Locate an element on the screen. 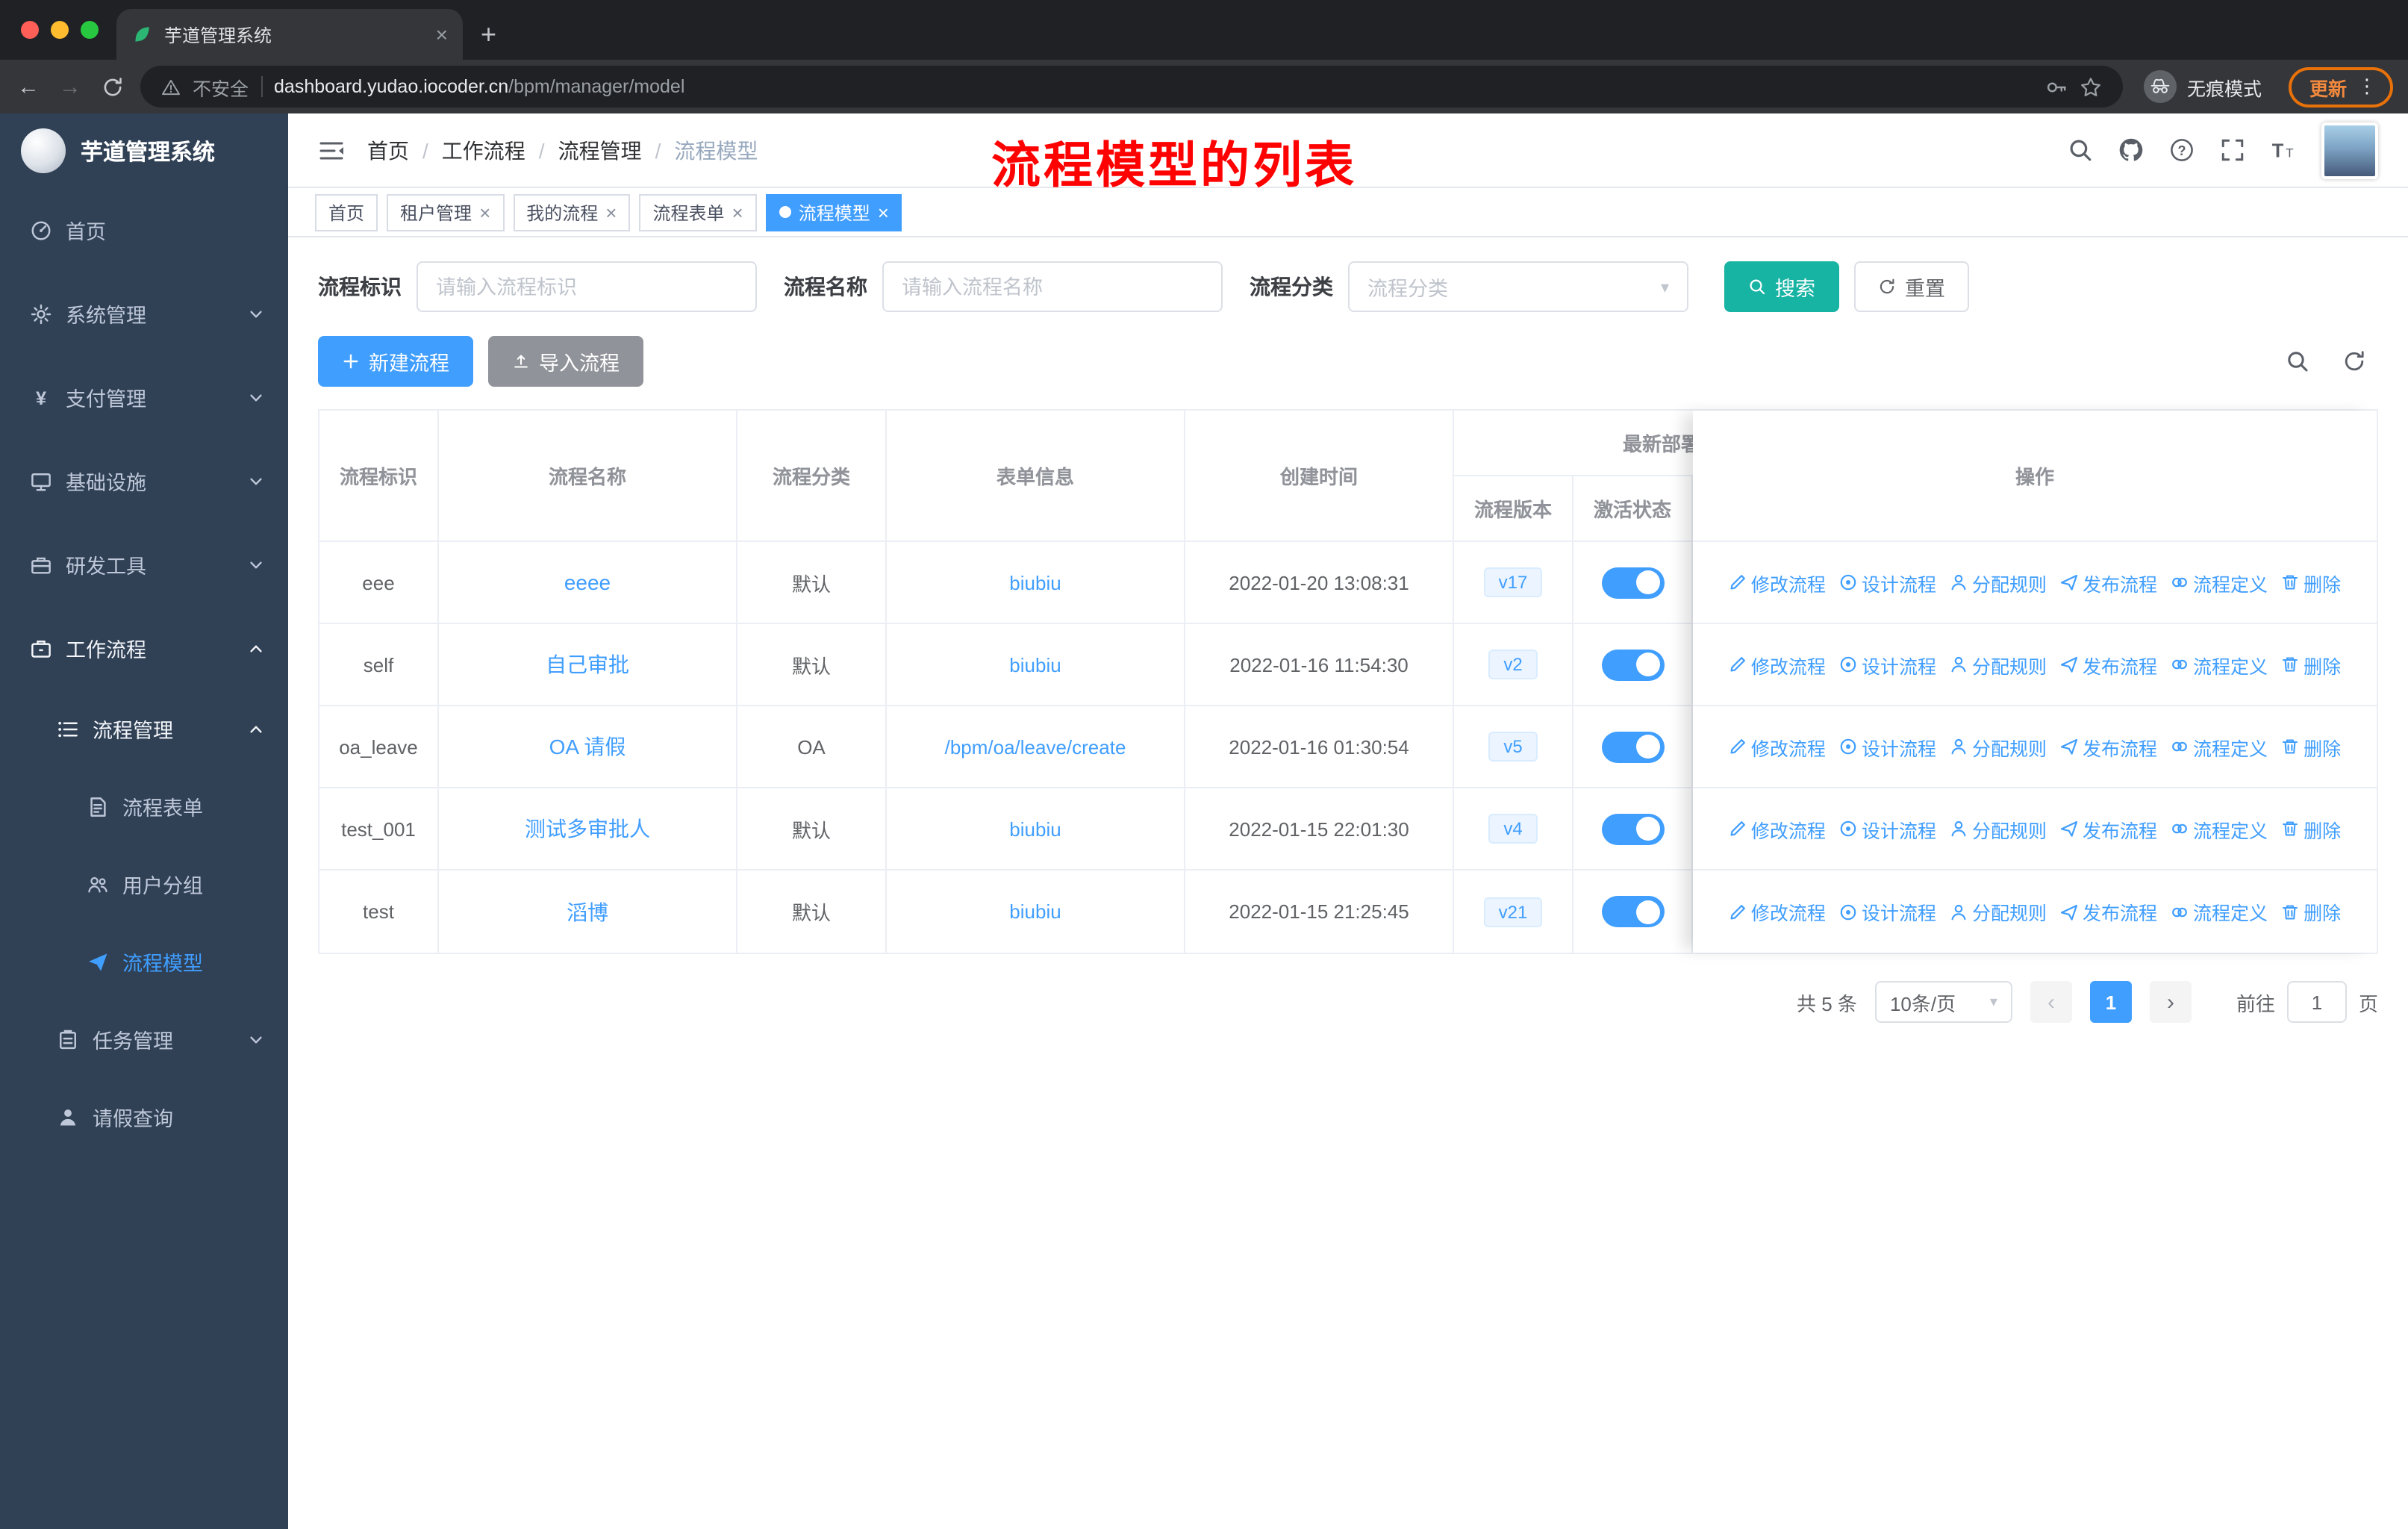 Image resolution: width=2408 pixels, height=1529 pixels. process-name-link: 自己审批 is located at coordinates (587, 664).